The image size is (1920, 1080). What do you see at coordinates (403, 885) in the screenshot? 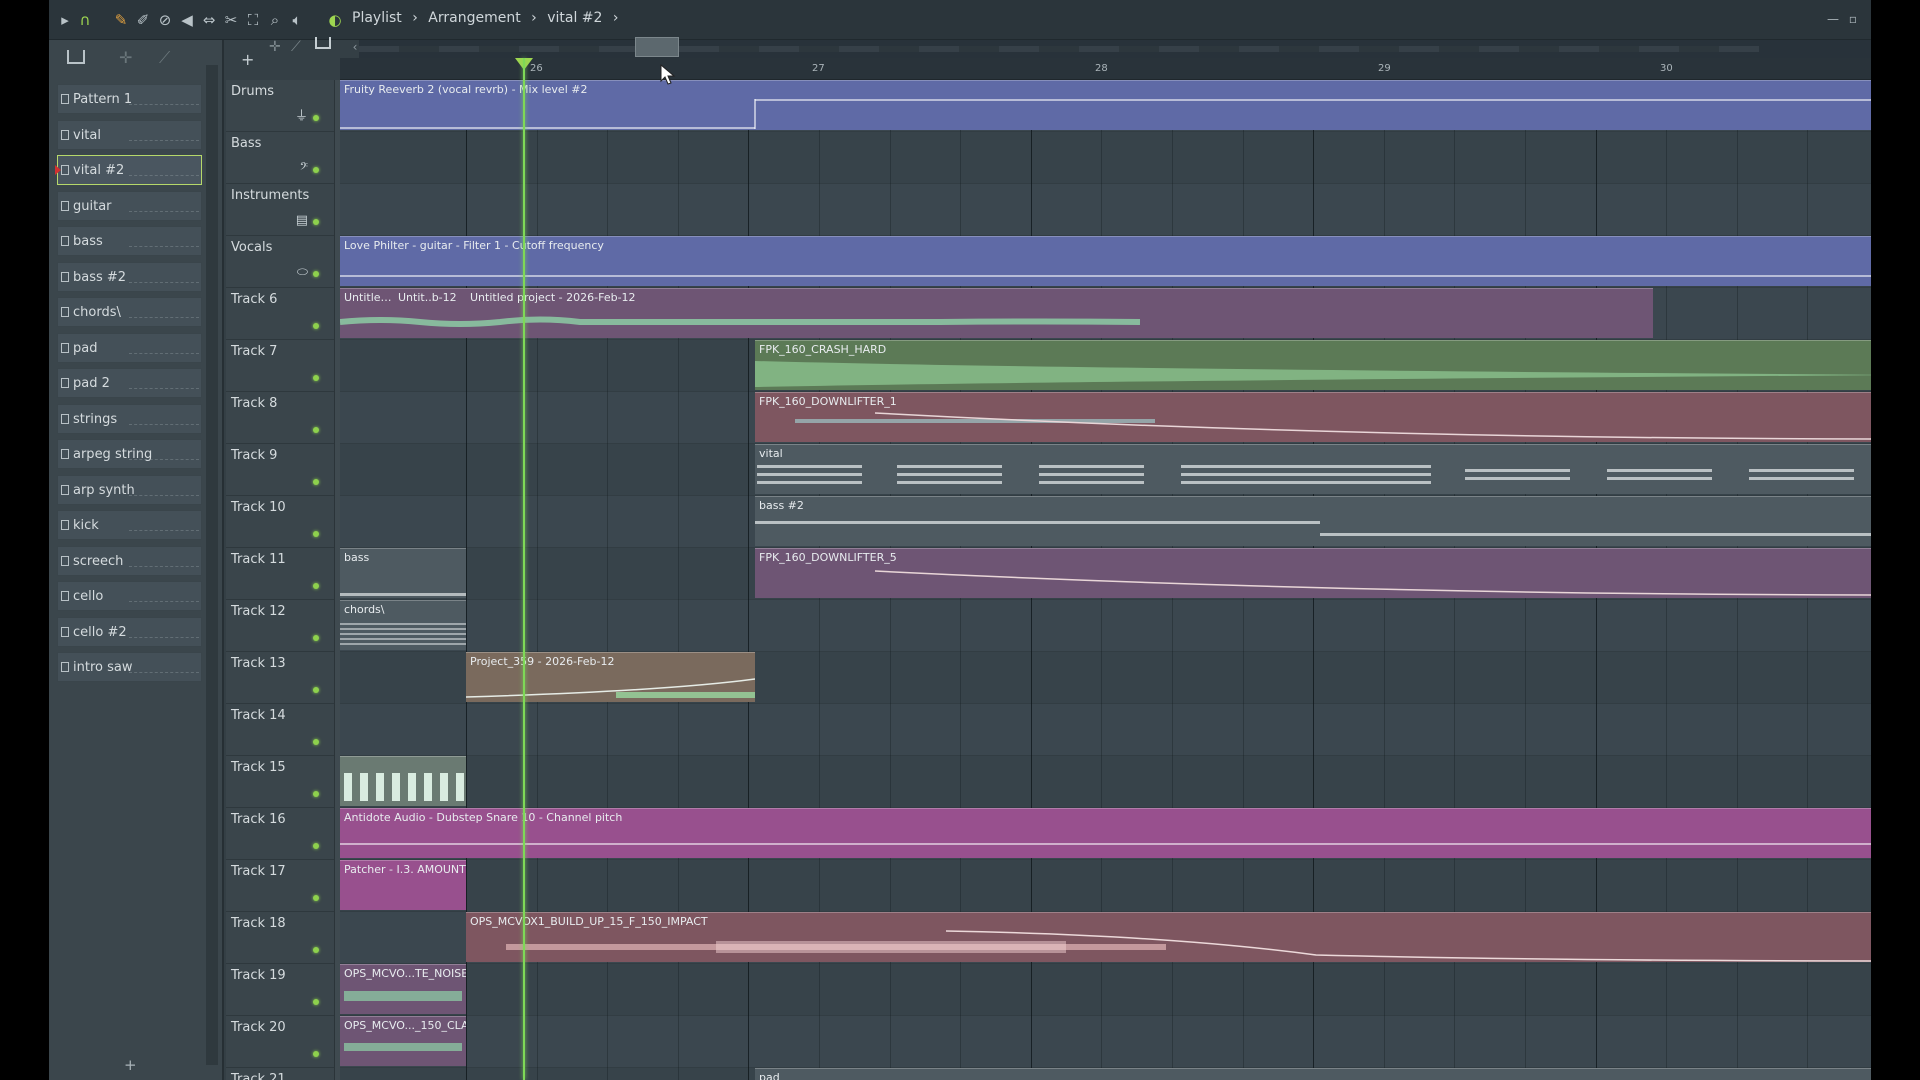
I see `automation-clip: Patcher - I.3. AMOUNT` at bounding box center [403, 885].